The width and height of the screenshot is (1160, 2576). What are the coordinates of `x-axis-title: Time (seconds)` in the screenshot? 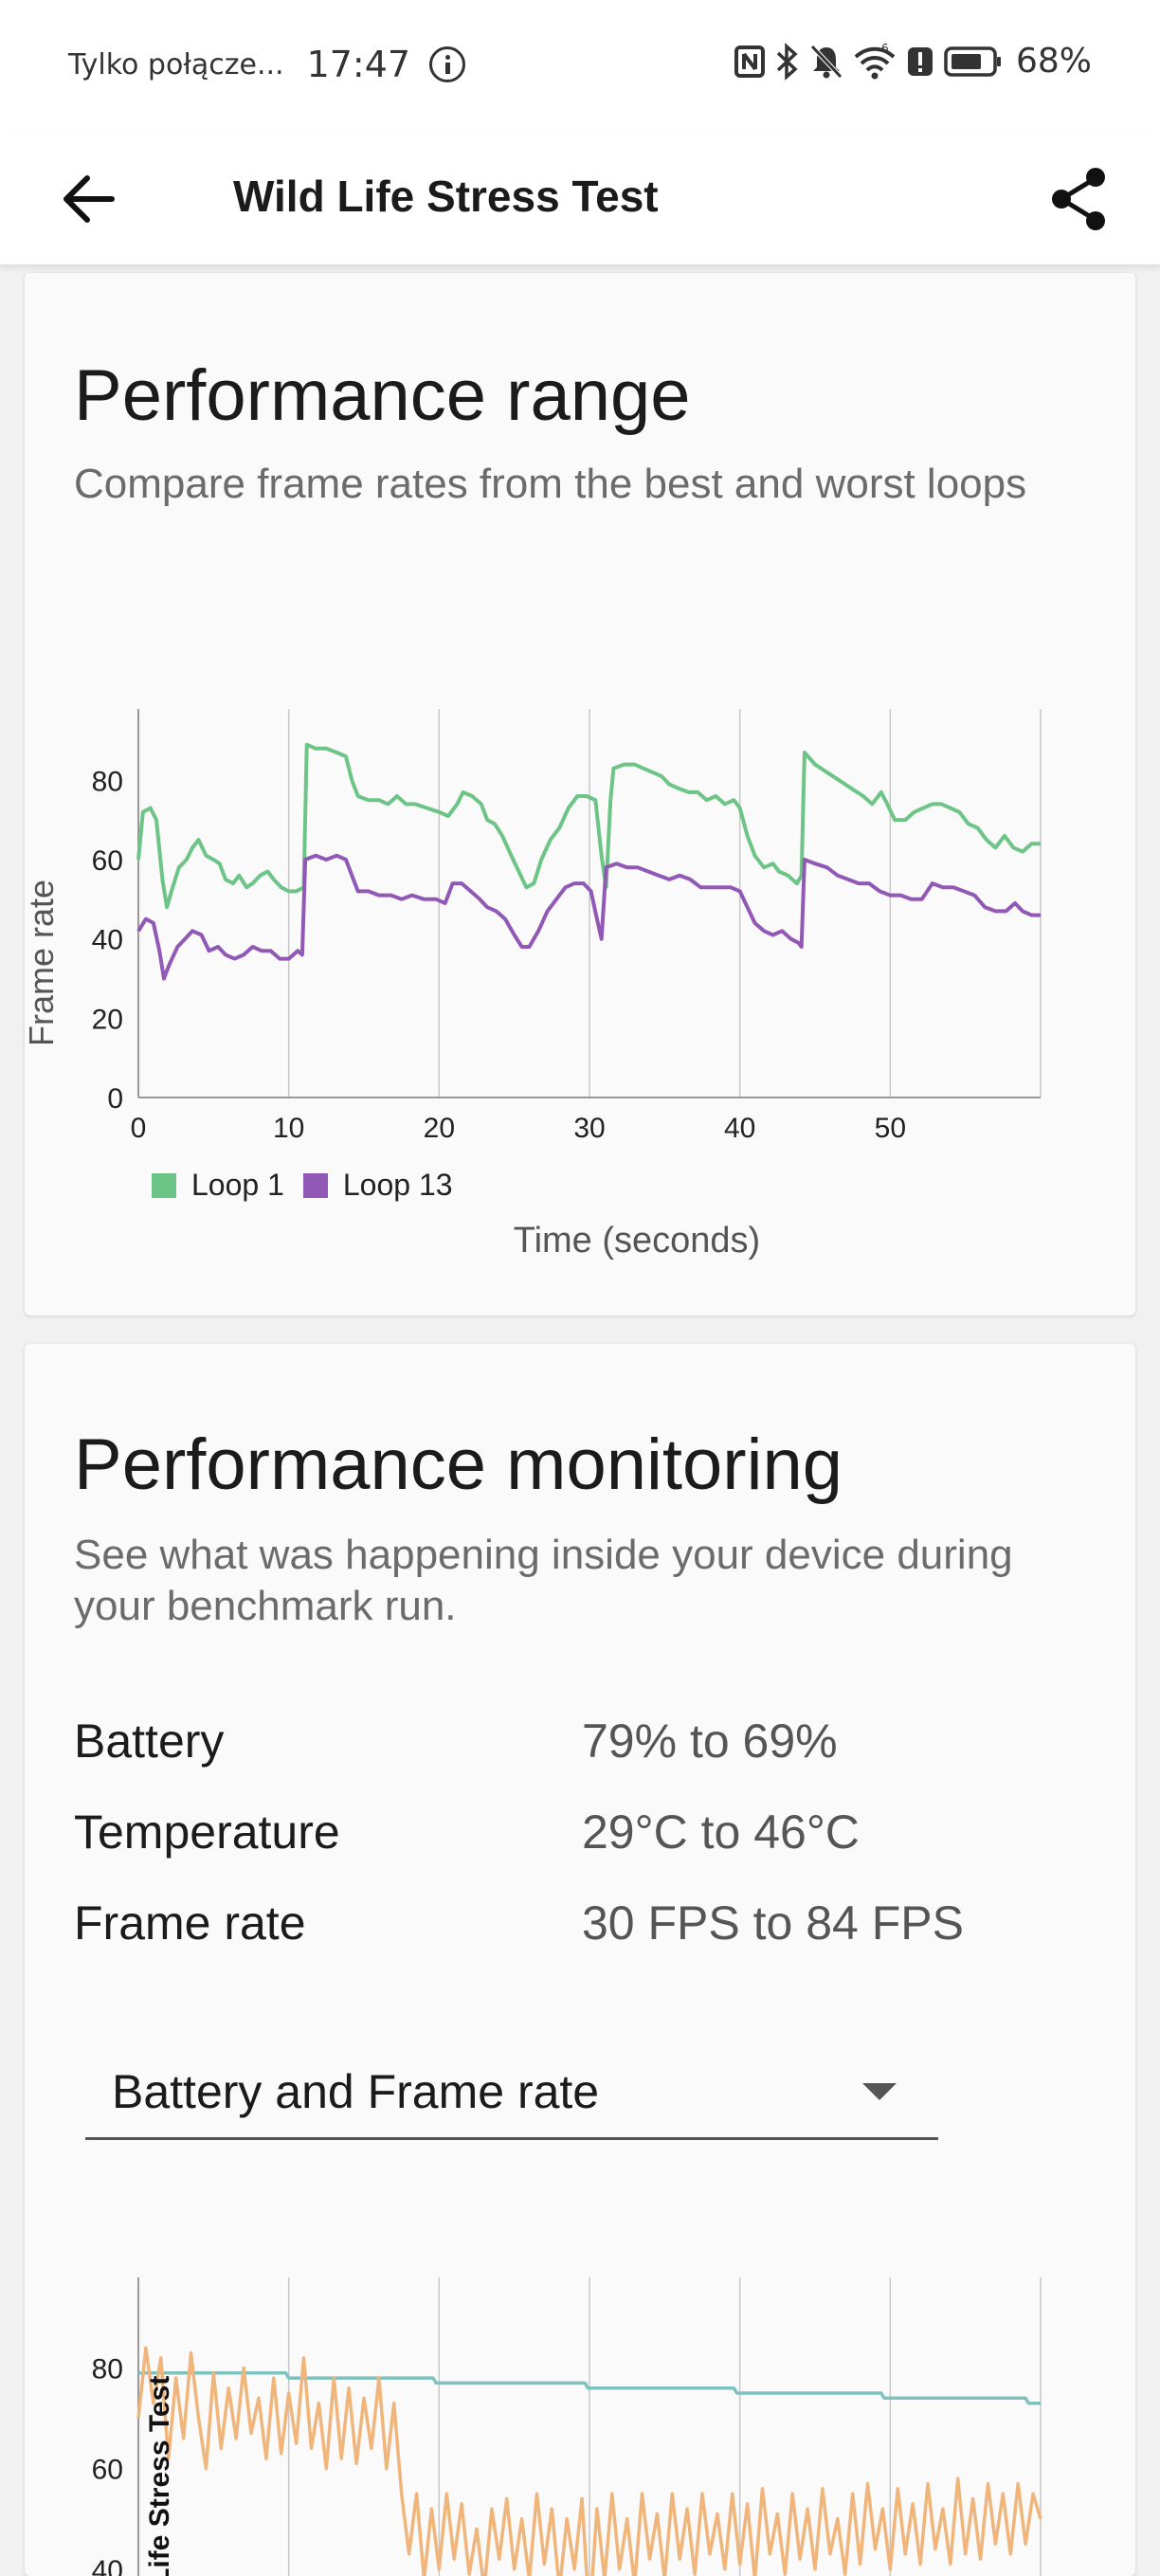 It's located at (637, 1241).